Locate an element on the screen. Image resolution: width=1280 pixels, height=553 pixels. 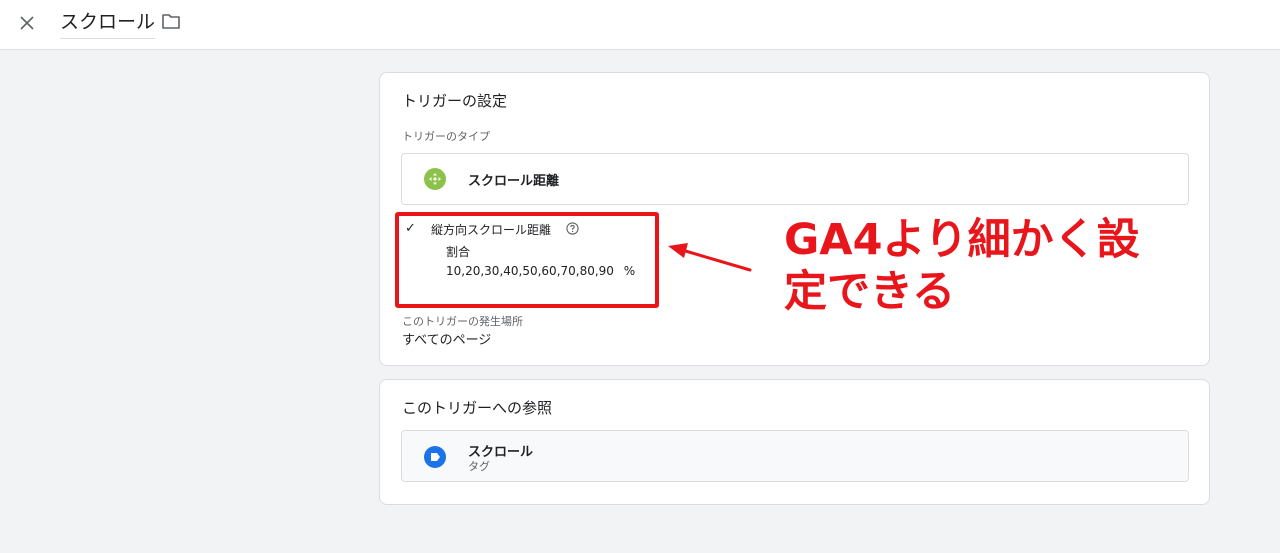
folder-button is located at coordinates (172, 22).